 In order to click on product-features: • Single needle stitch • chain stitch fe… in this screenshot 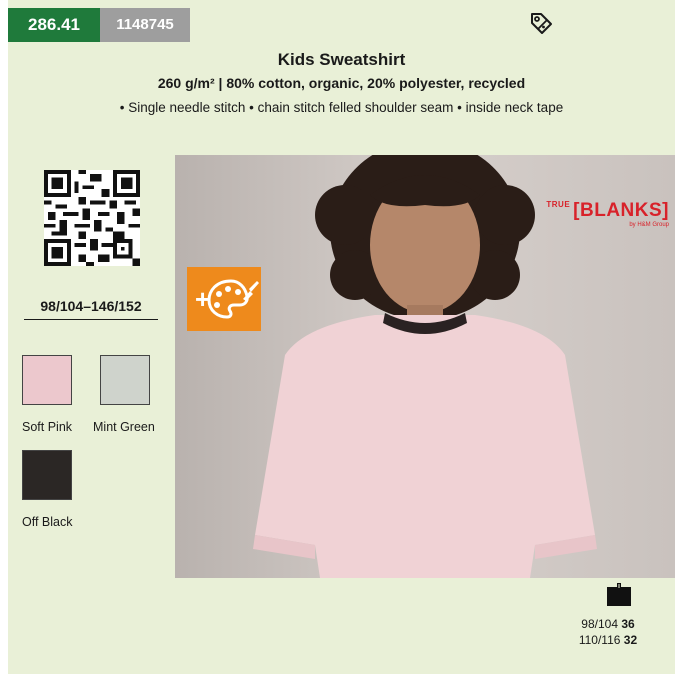, I will do `click(341, 107)`.